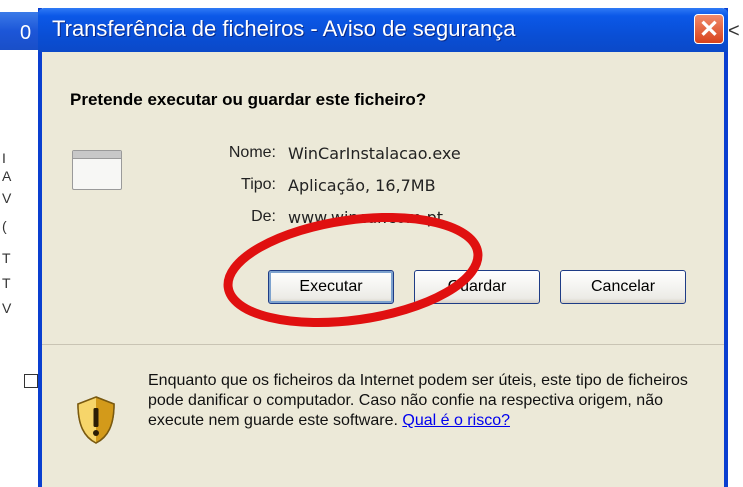  What do you see at coordinates (4, 226) in the screenshot?
I see `background-text-fragment: (` at bounding box center [4, 226].